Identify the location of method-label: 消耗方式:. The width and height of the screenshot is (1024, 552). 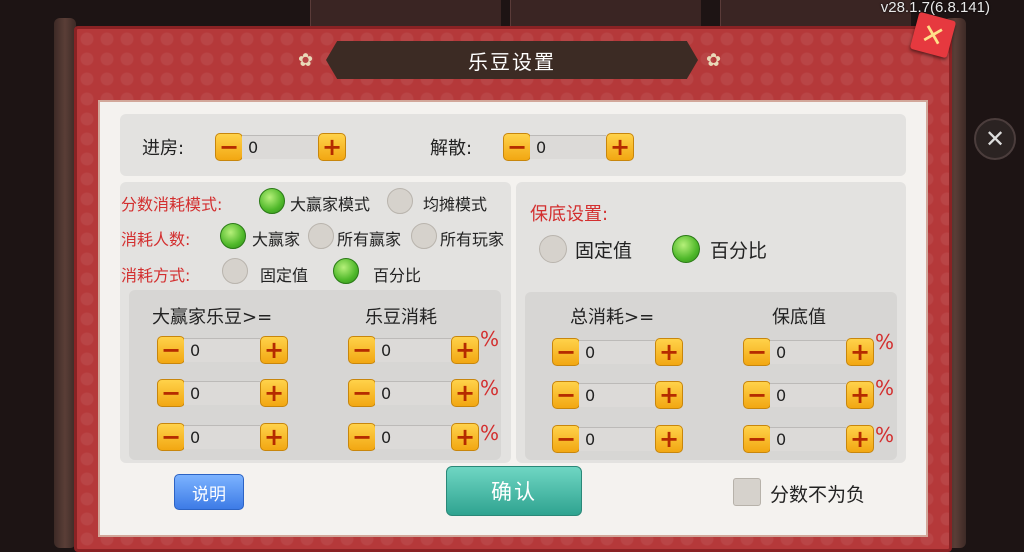
(156, 275).